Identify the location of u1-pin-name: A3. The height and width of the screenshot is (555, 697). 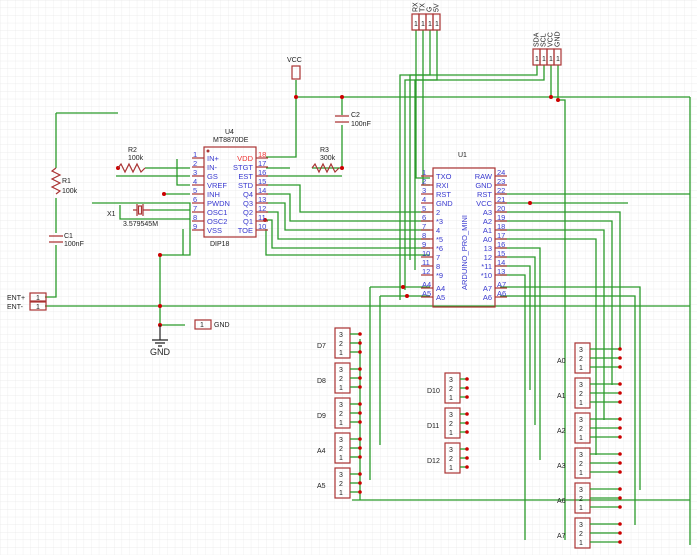
(487, 212).